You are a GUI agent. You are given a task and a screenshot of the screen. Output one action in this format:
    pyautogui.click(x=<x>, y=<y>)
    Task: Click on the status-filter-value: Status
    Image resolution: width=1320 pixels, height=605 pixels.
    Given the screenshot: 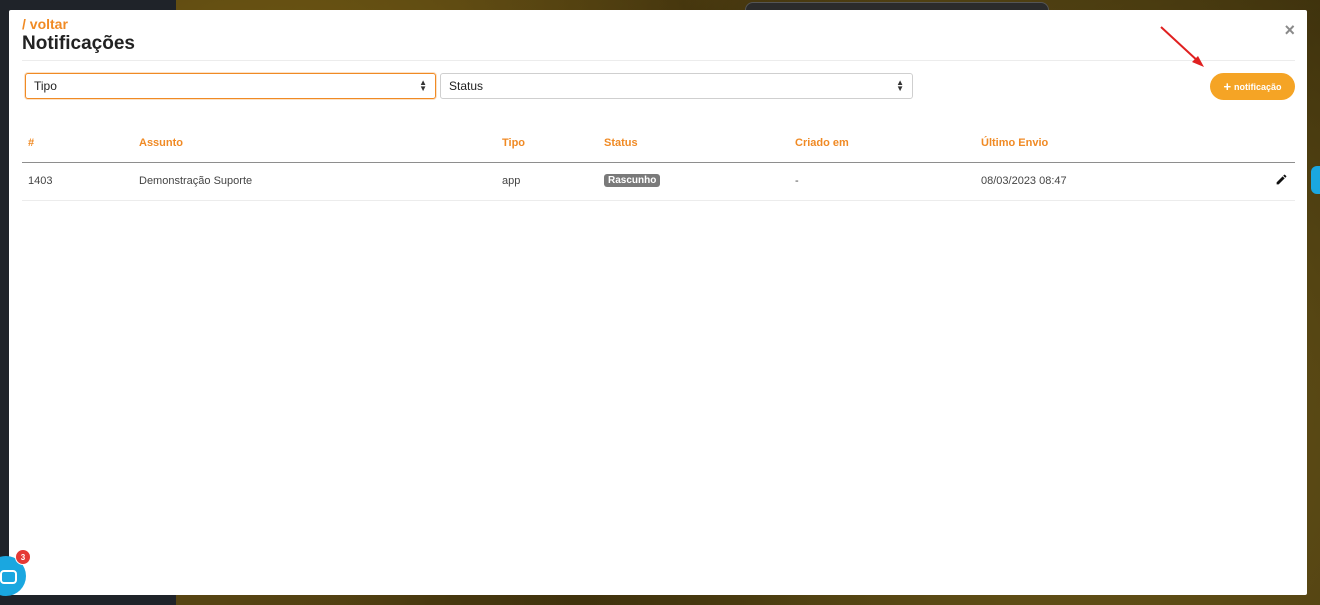 What is the action you would take?
    pyautogui.click(x=466, y=86)
    